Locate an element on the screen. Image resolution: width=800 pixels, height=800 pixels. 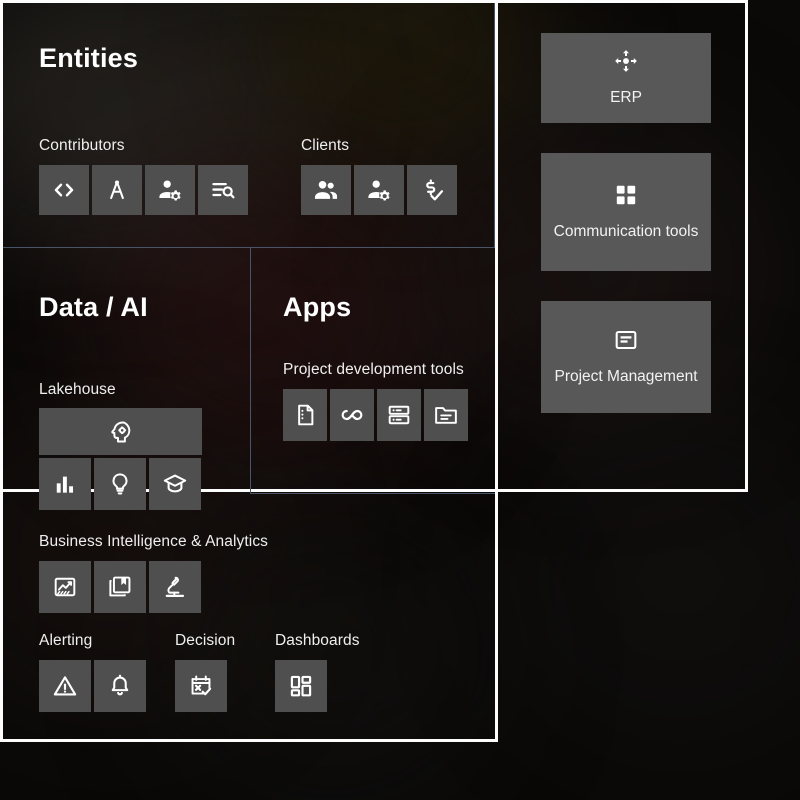
collections-bookmark-icon is located at coordinates (120, 586).